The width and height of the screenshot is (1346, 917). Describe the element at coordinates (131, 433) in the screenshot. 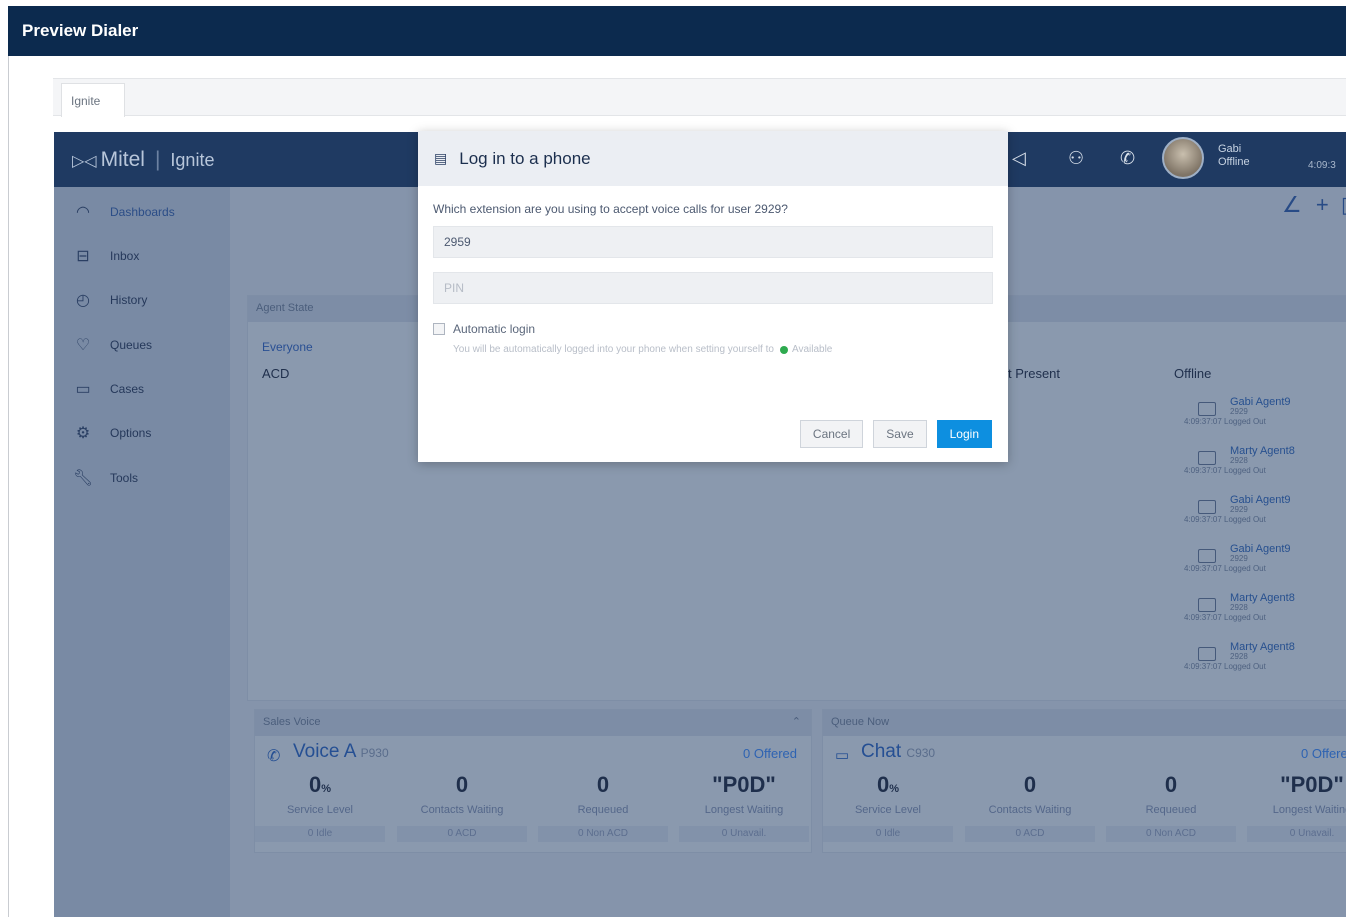

I see `sidebar-item-label: Options` at that location.